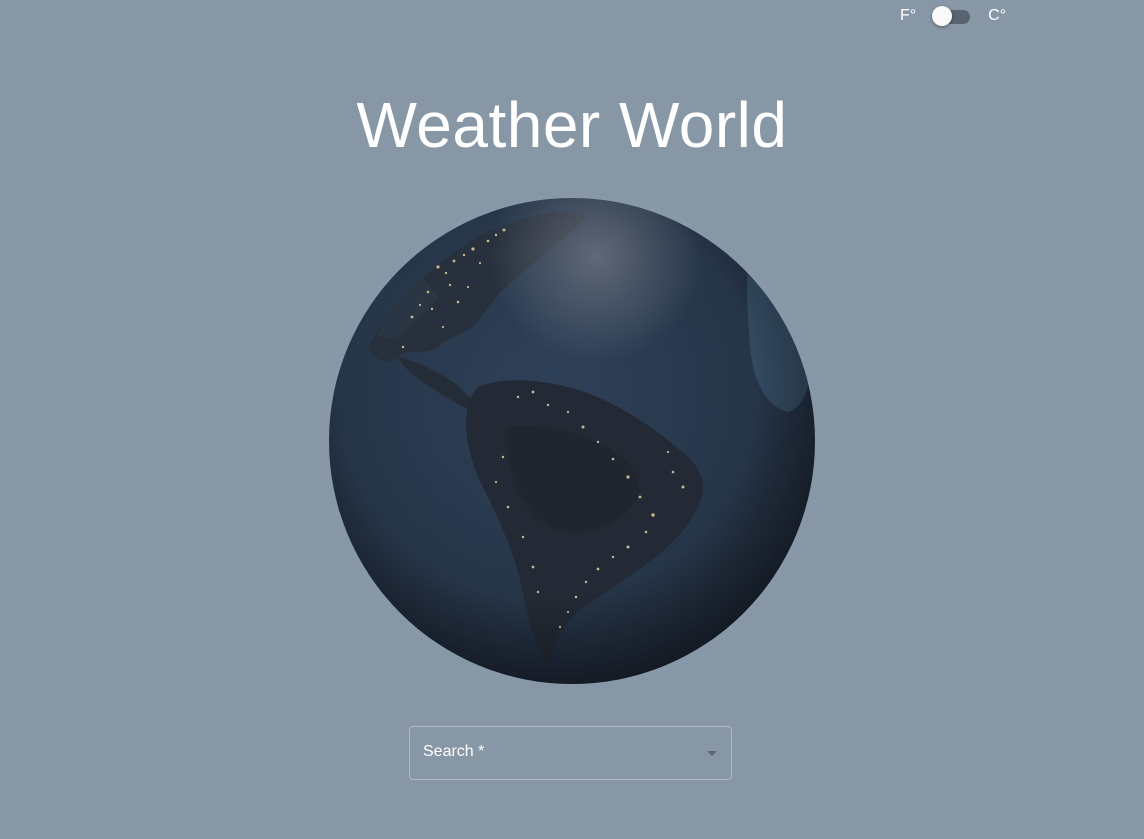 This screenshot has height=839, width=1144. I want to click on unit-toggle: F° C°, so click(953, 16).